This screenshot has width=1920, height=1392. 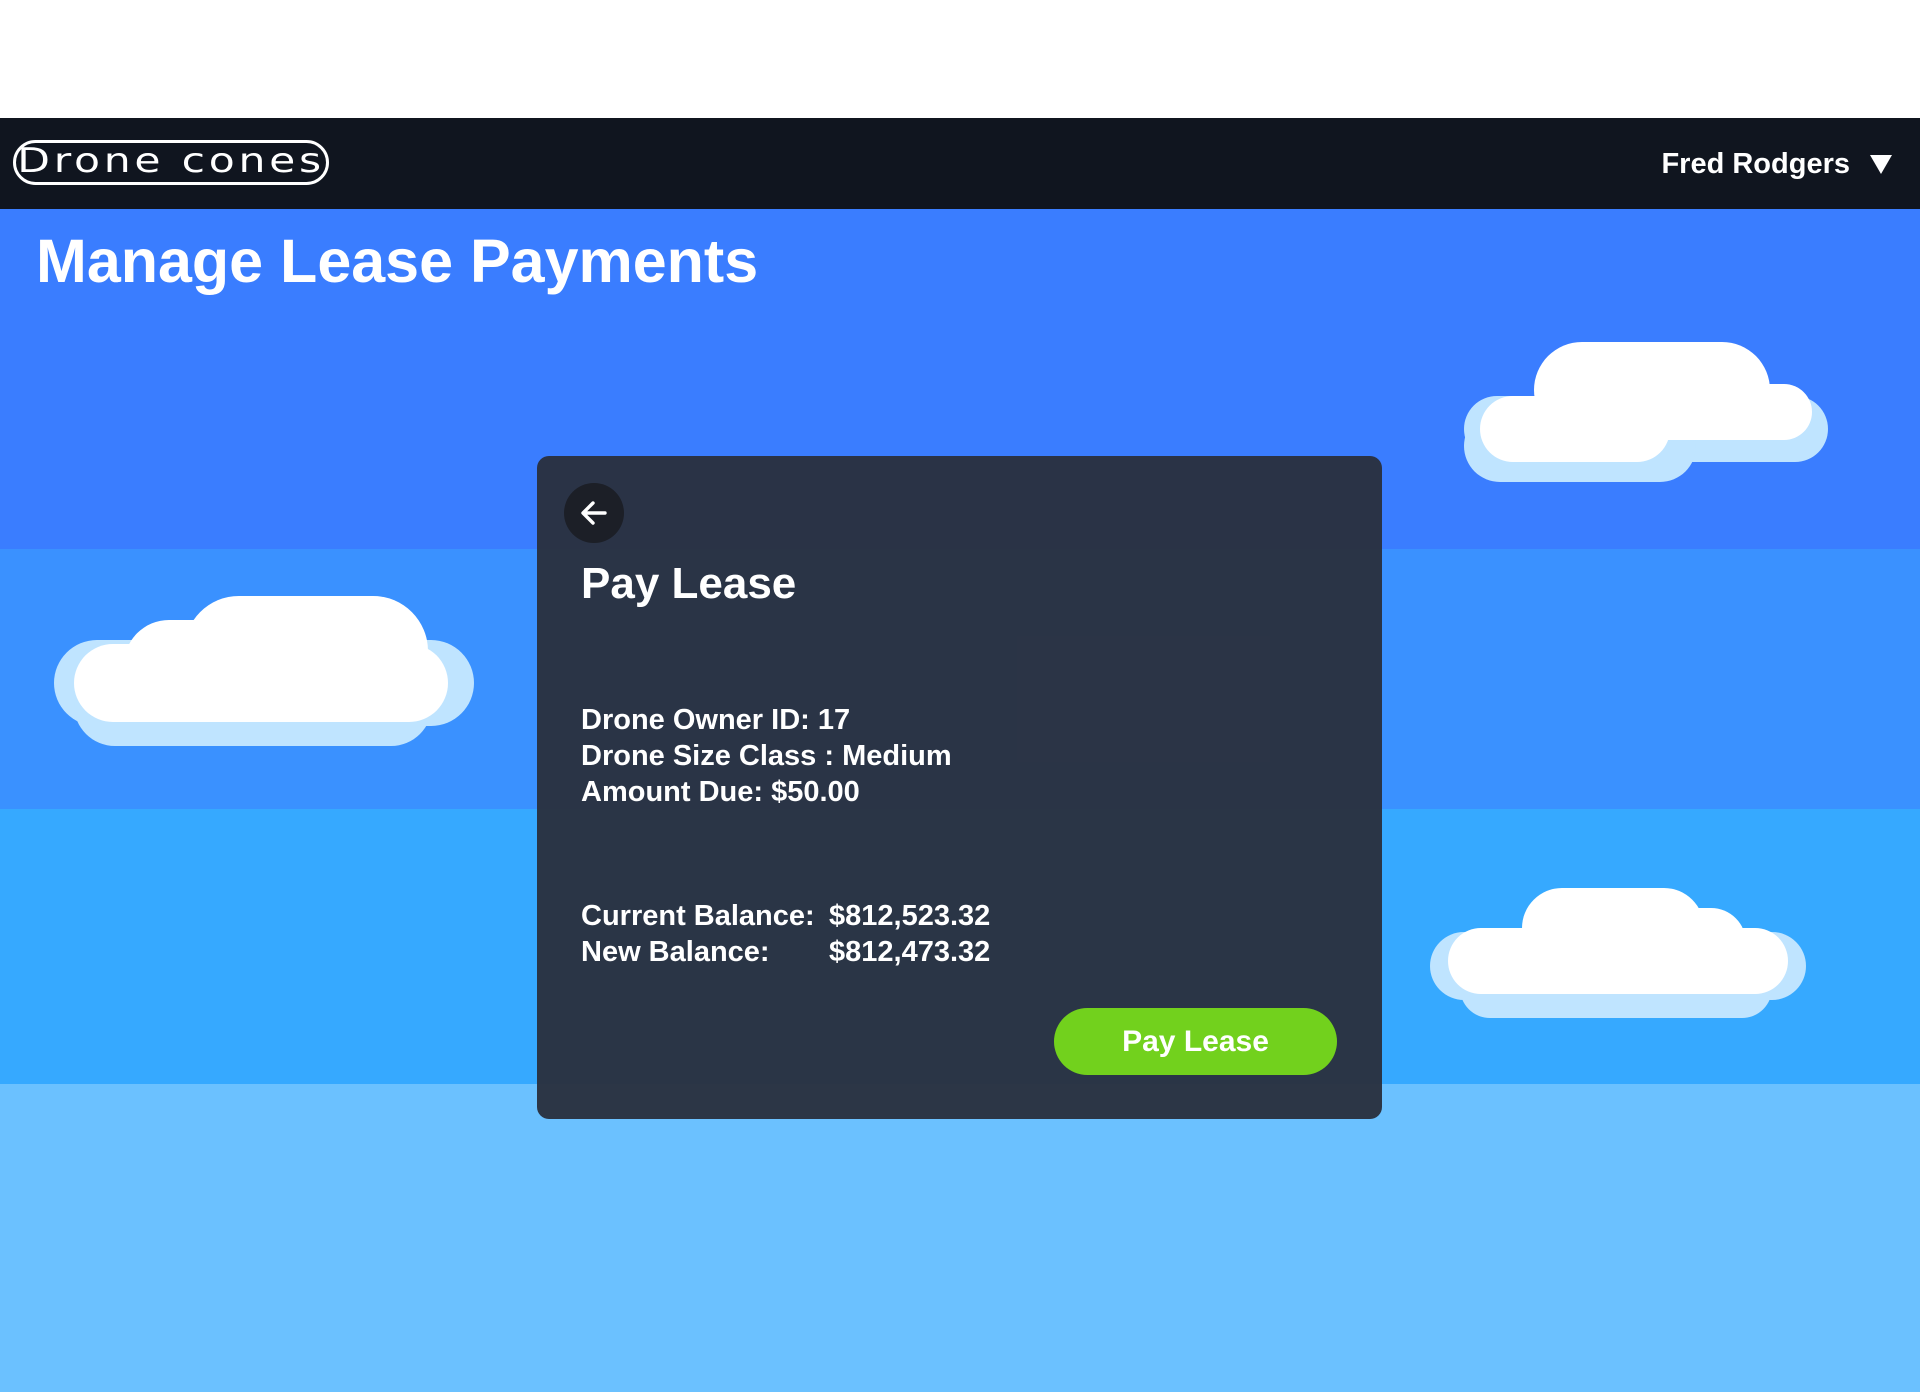 I want to click on user-name: Fred Rodgers, so click(x=1755, y=163).